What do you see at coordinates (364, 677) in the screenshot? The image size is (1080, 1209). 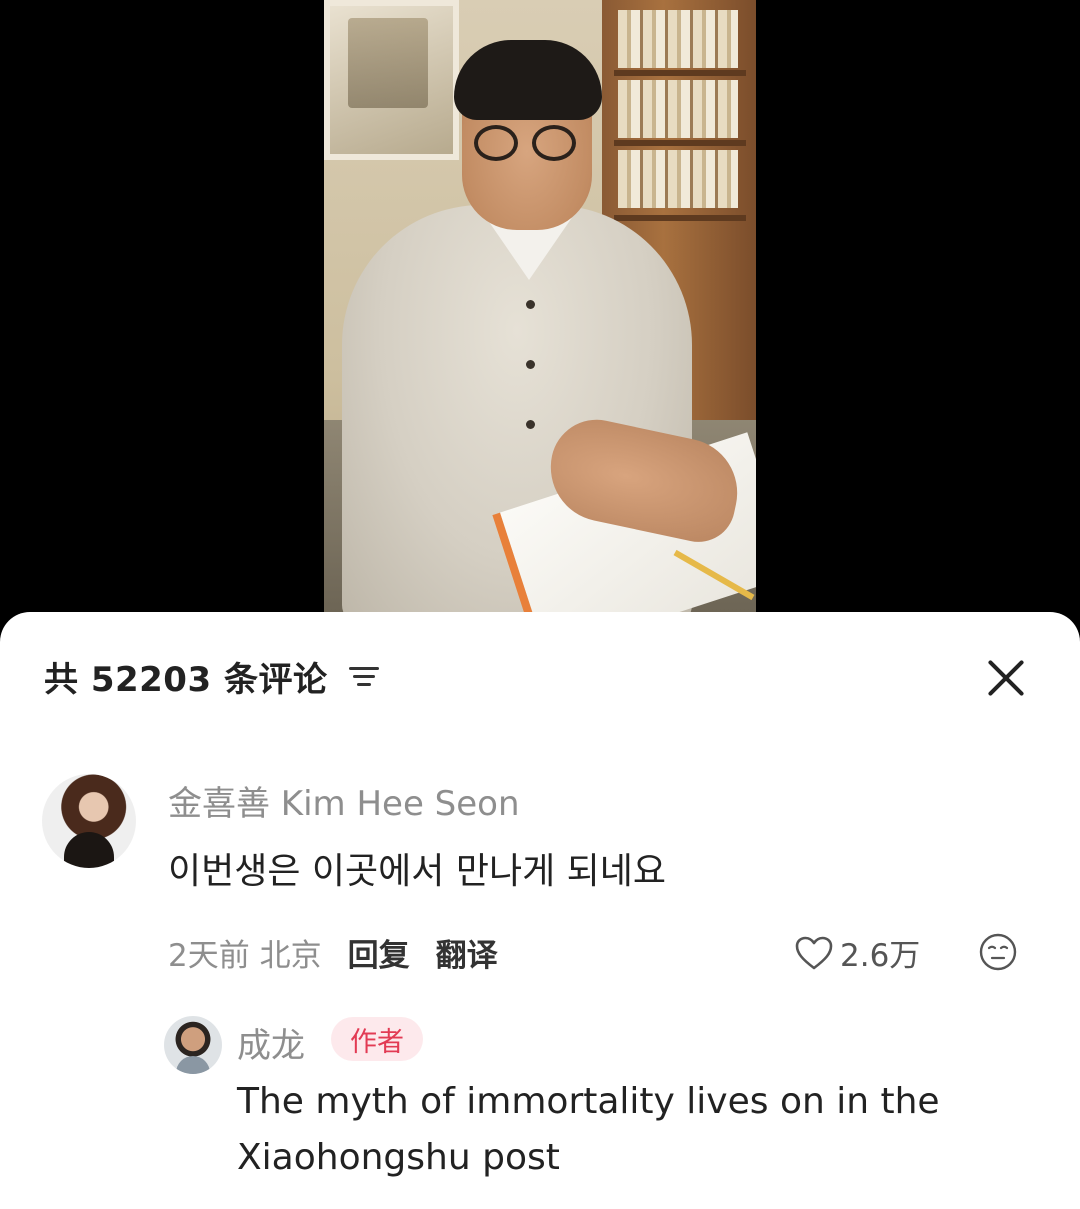 I see `sort-lines-icon` at bounding box center [364, 677].